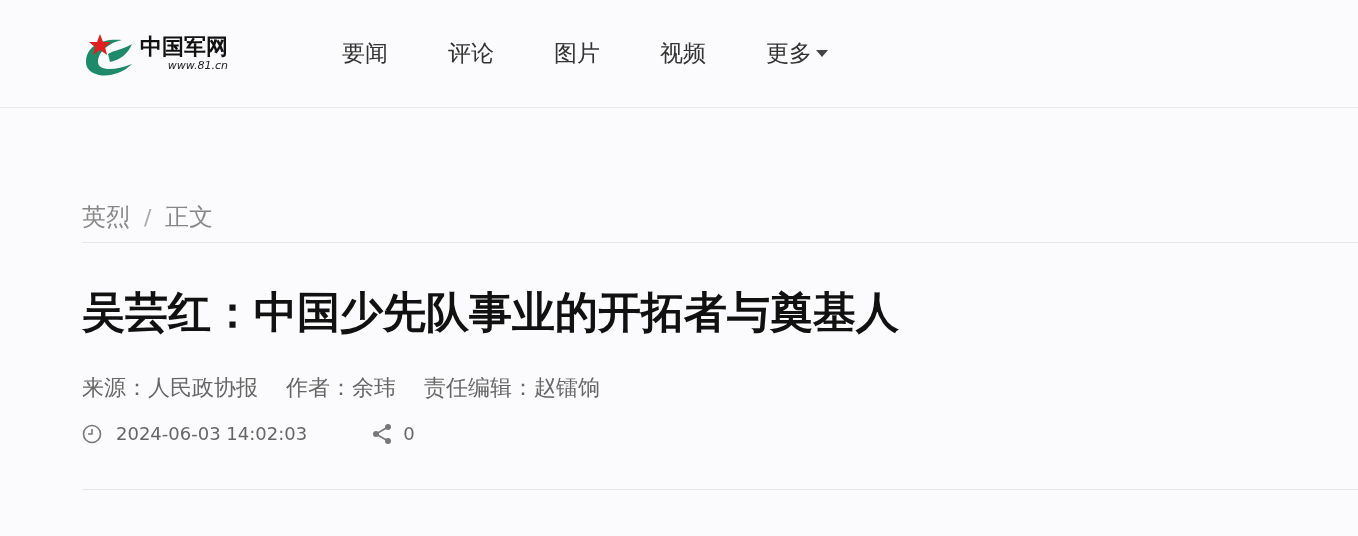 This screenshot has width=1358, height=536. What do you see at coordinates (491, 313) in the screenshot?
I see `article-title: 吴芸红：中国少先队事业的开拓者与奠基人` at bounding box center [491, 313].